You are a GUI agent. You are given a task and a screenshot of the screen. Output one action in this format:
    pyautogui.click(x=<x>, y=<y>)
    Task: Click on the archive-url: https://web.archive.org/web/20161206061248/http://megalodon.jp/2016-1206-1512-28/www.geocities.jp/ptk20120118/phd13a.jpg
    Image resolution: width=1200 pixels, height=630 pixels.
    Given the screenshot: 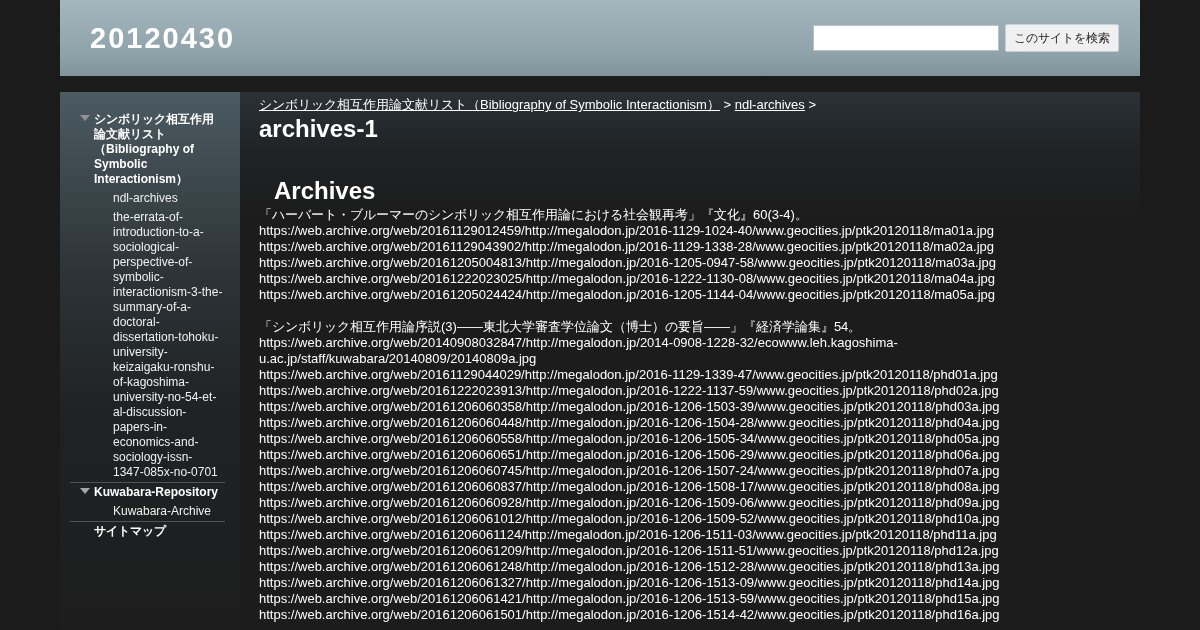 What is the action you would take?
    pyautogui.click(x=630, y=567)
    